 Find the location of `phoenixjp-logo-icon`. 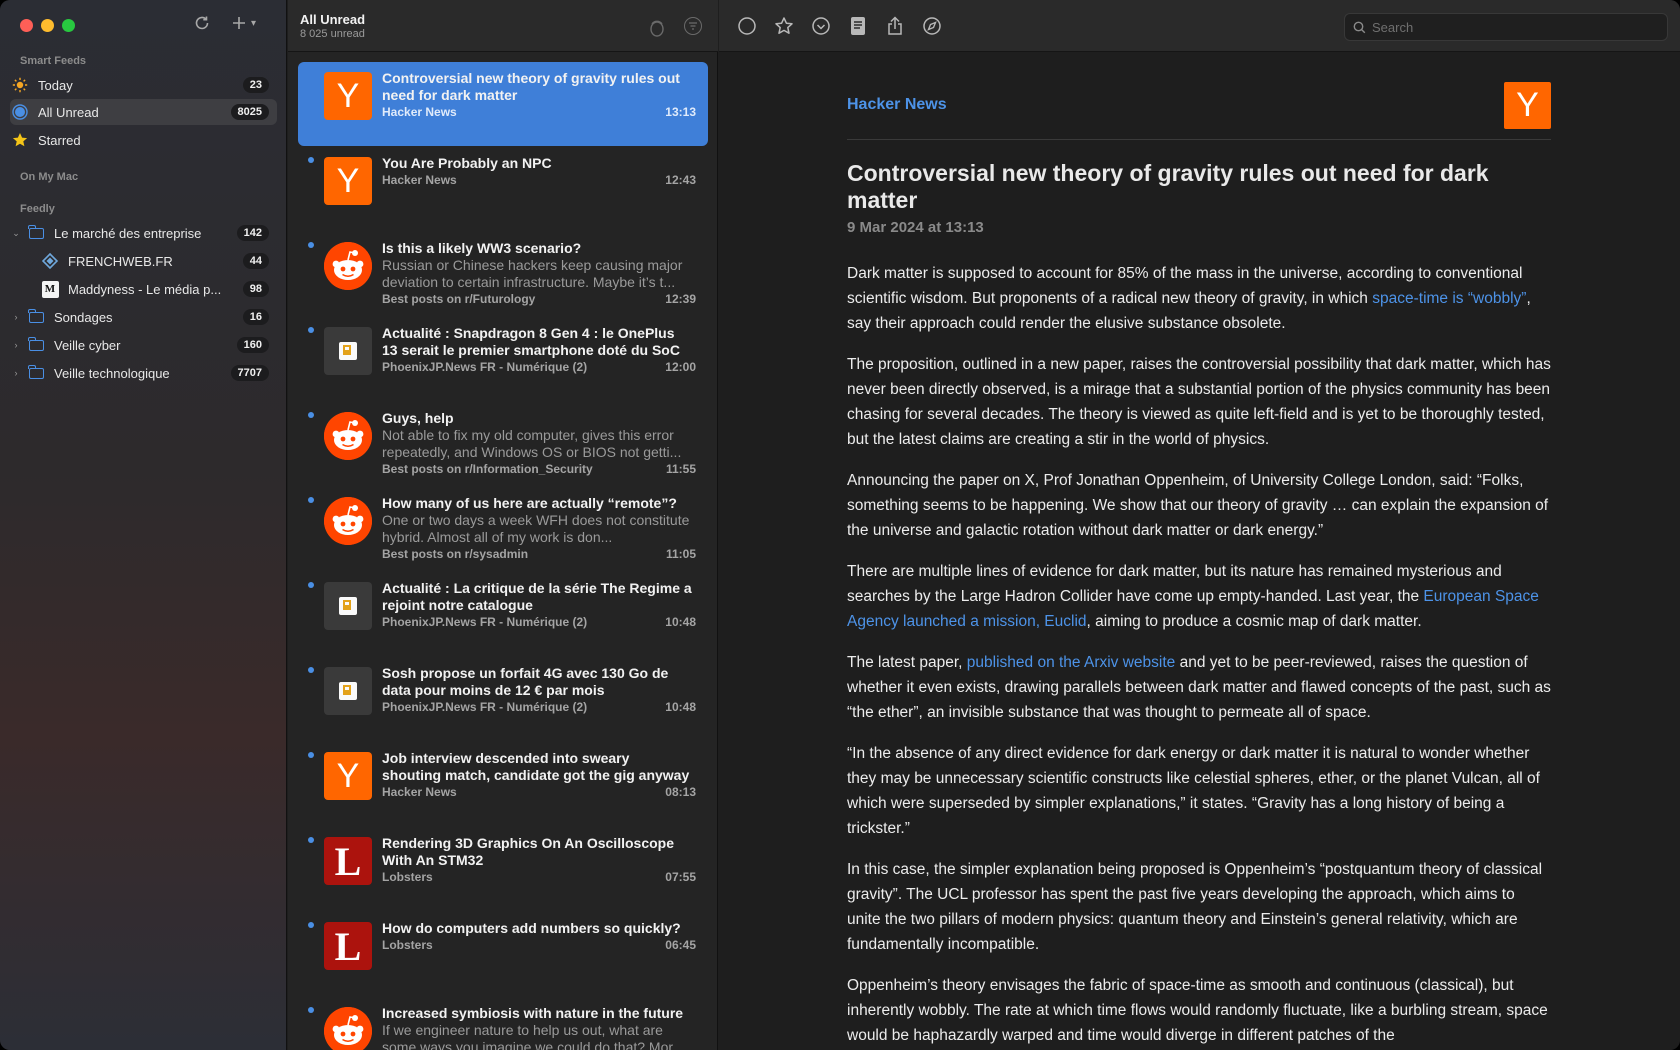

phoenixjp-logo-icon is located at coordinates (348, 691).